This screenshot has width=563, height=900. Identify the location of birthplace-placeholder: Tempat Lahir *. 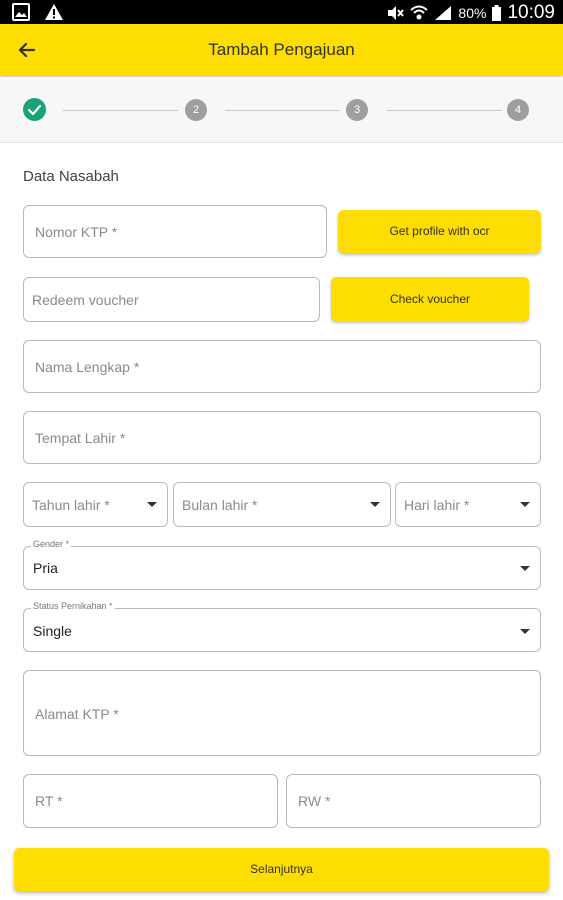
(80, 438).